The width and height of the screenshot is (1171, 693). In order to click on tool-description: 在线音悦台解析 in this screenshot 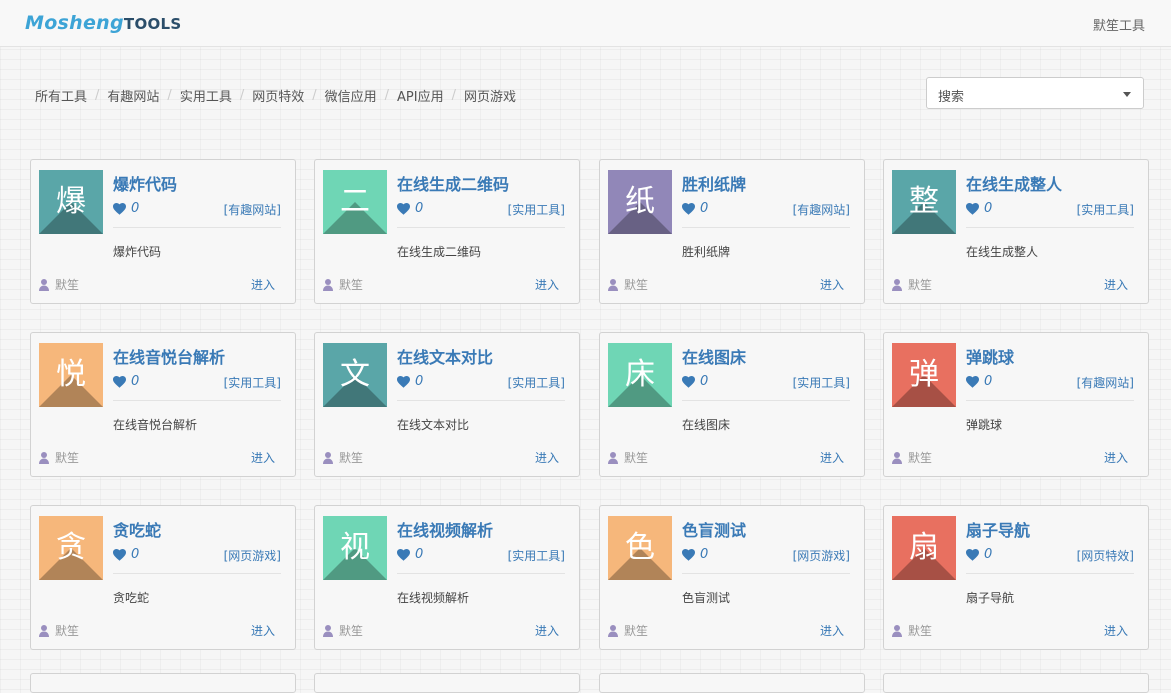, I will do `click(155, 425)`.